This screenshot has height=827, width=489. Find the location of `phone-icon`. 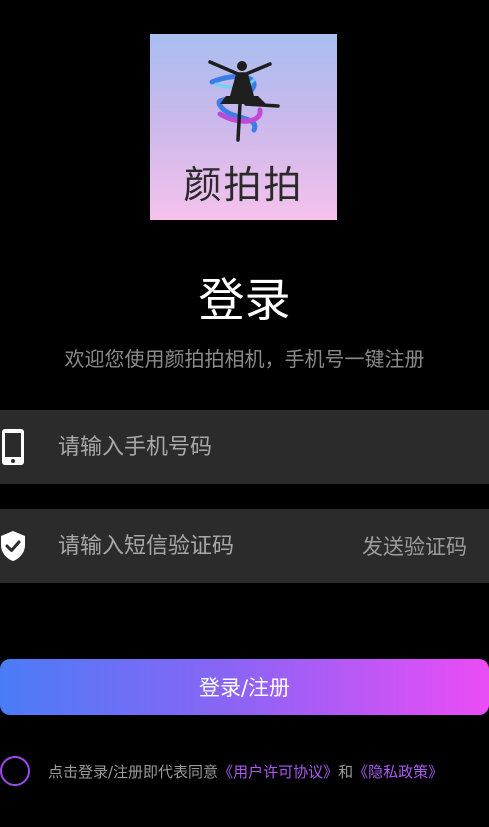

phone-icon is located at coordinates (13, 447).